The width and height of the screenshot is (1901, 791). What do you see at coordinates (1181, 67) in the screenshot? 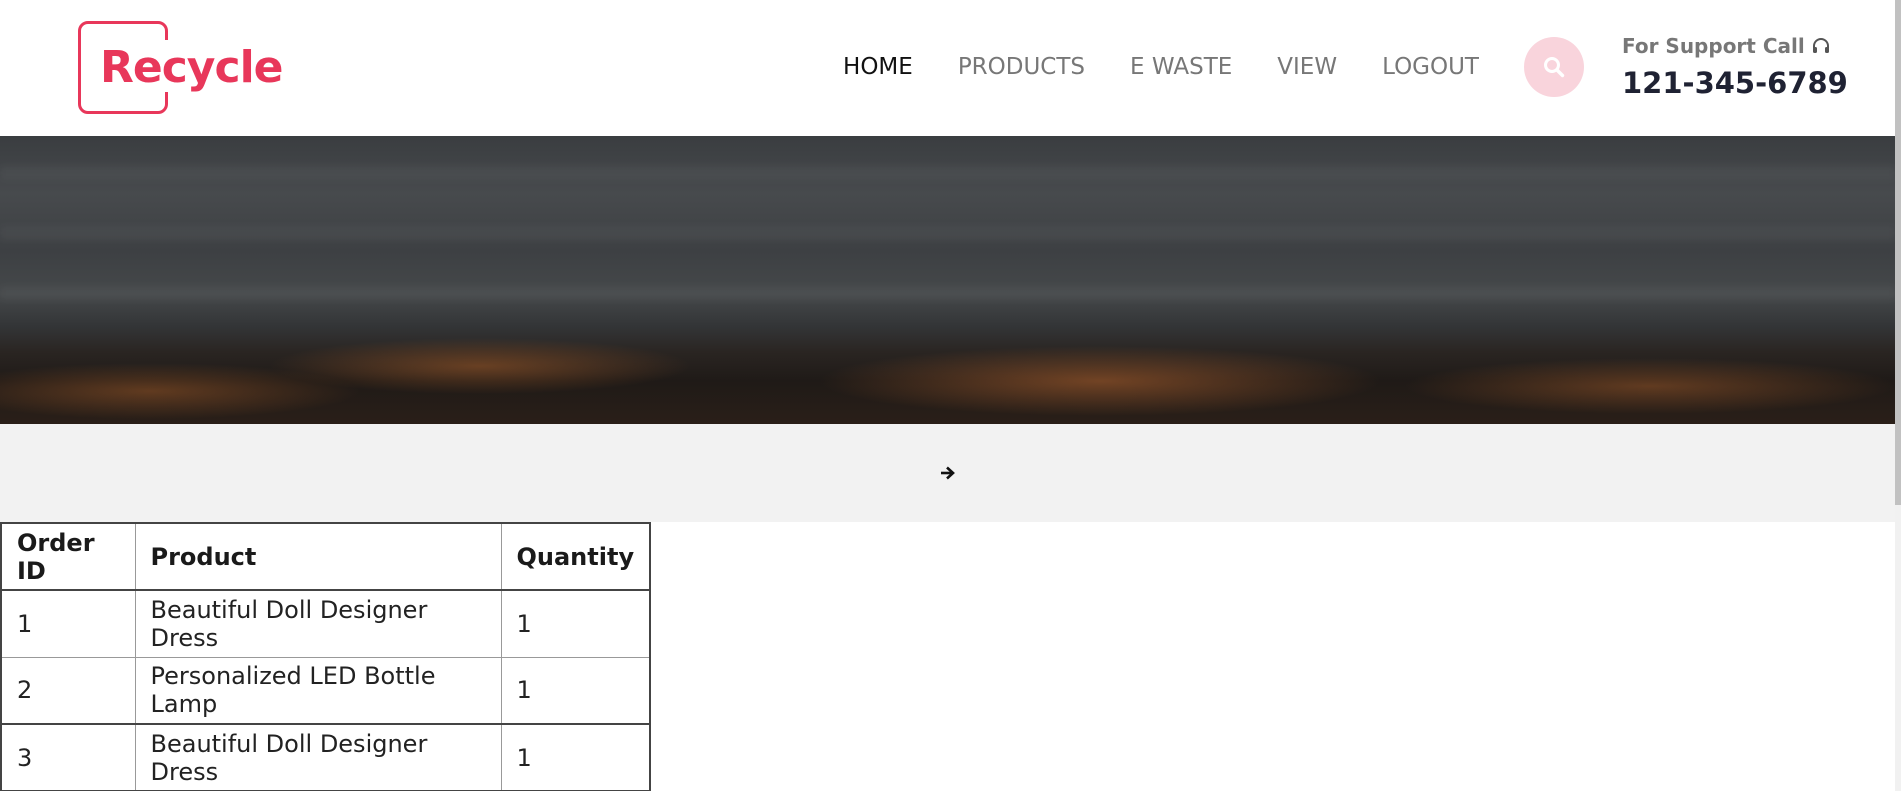
I see `nav-item-e-waste: E WASTE` at bounding box center [1181, 67].